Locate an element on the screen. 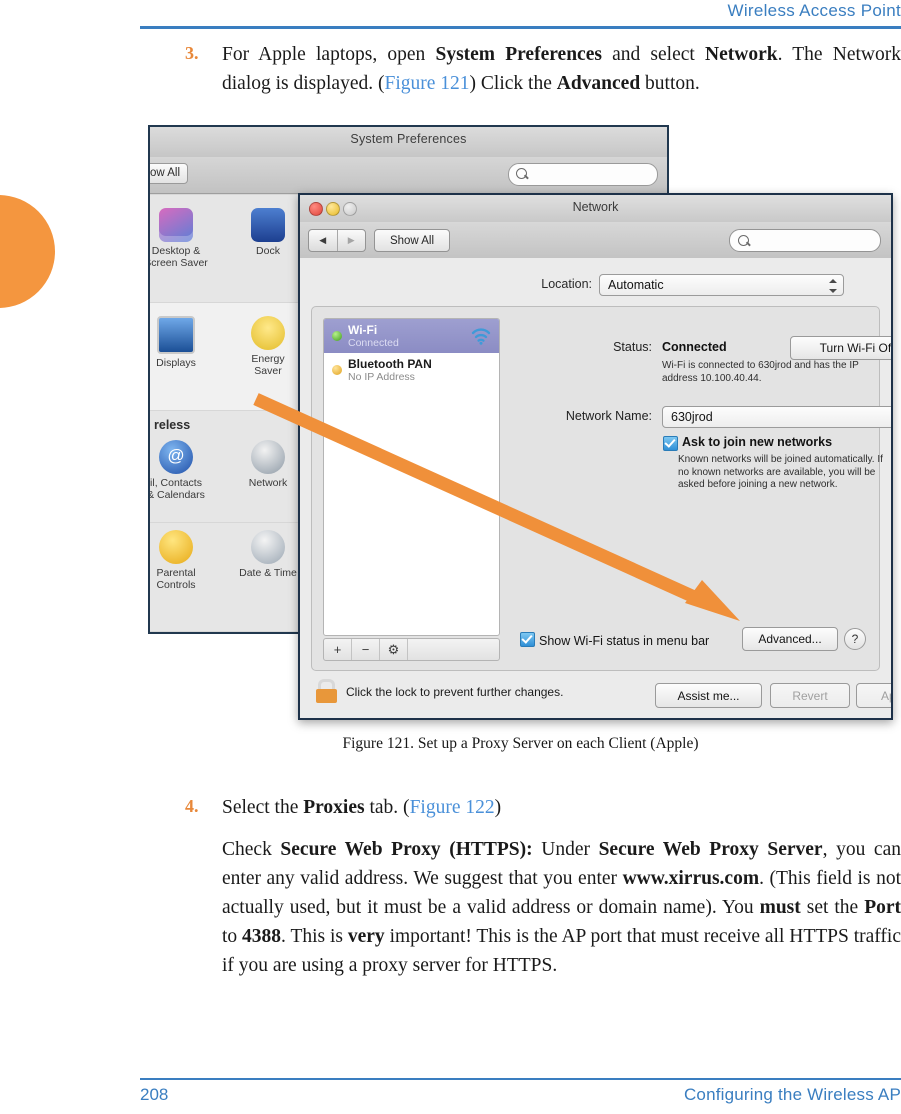 The image size is (901, 1114). wifi-icon is located at coordinates (481, 336).